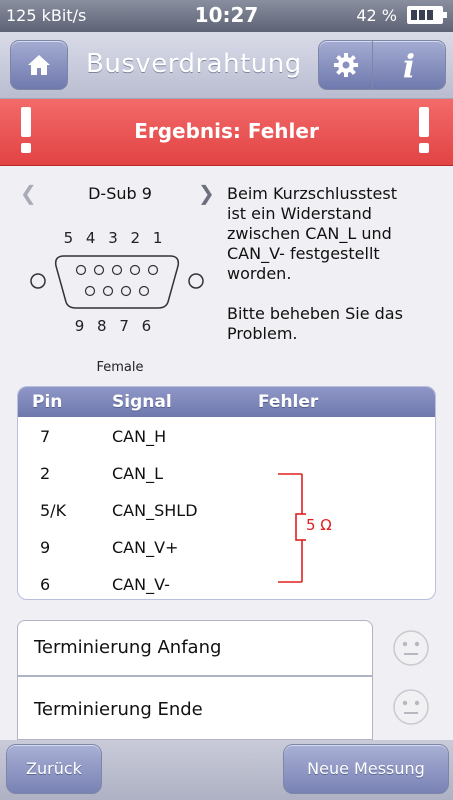  Describe the element at coordinates (145, 547) in the screenshot. I see `signal-name: CAN_V+` at that location.